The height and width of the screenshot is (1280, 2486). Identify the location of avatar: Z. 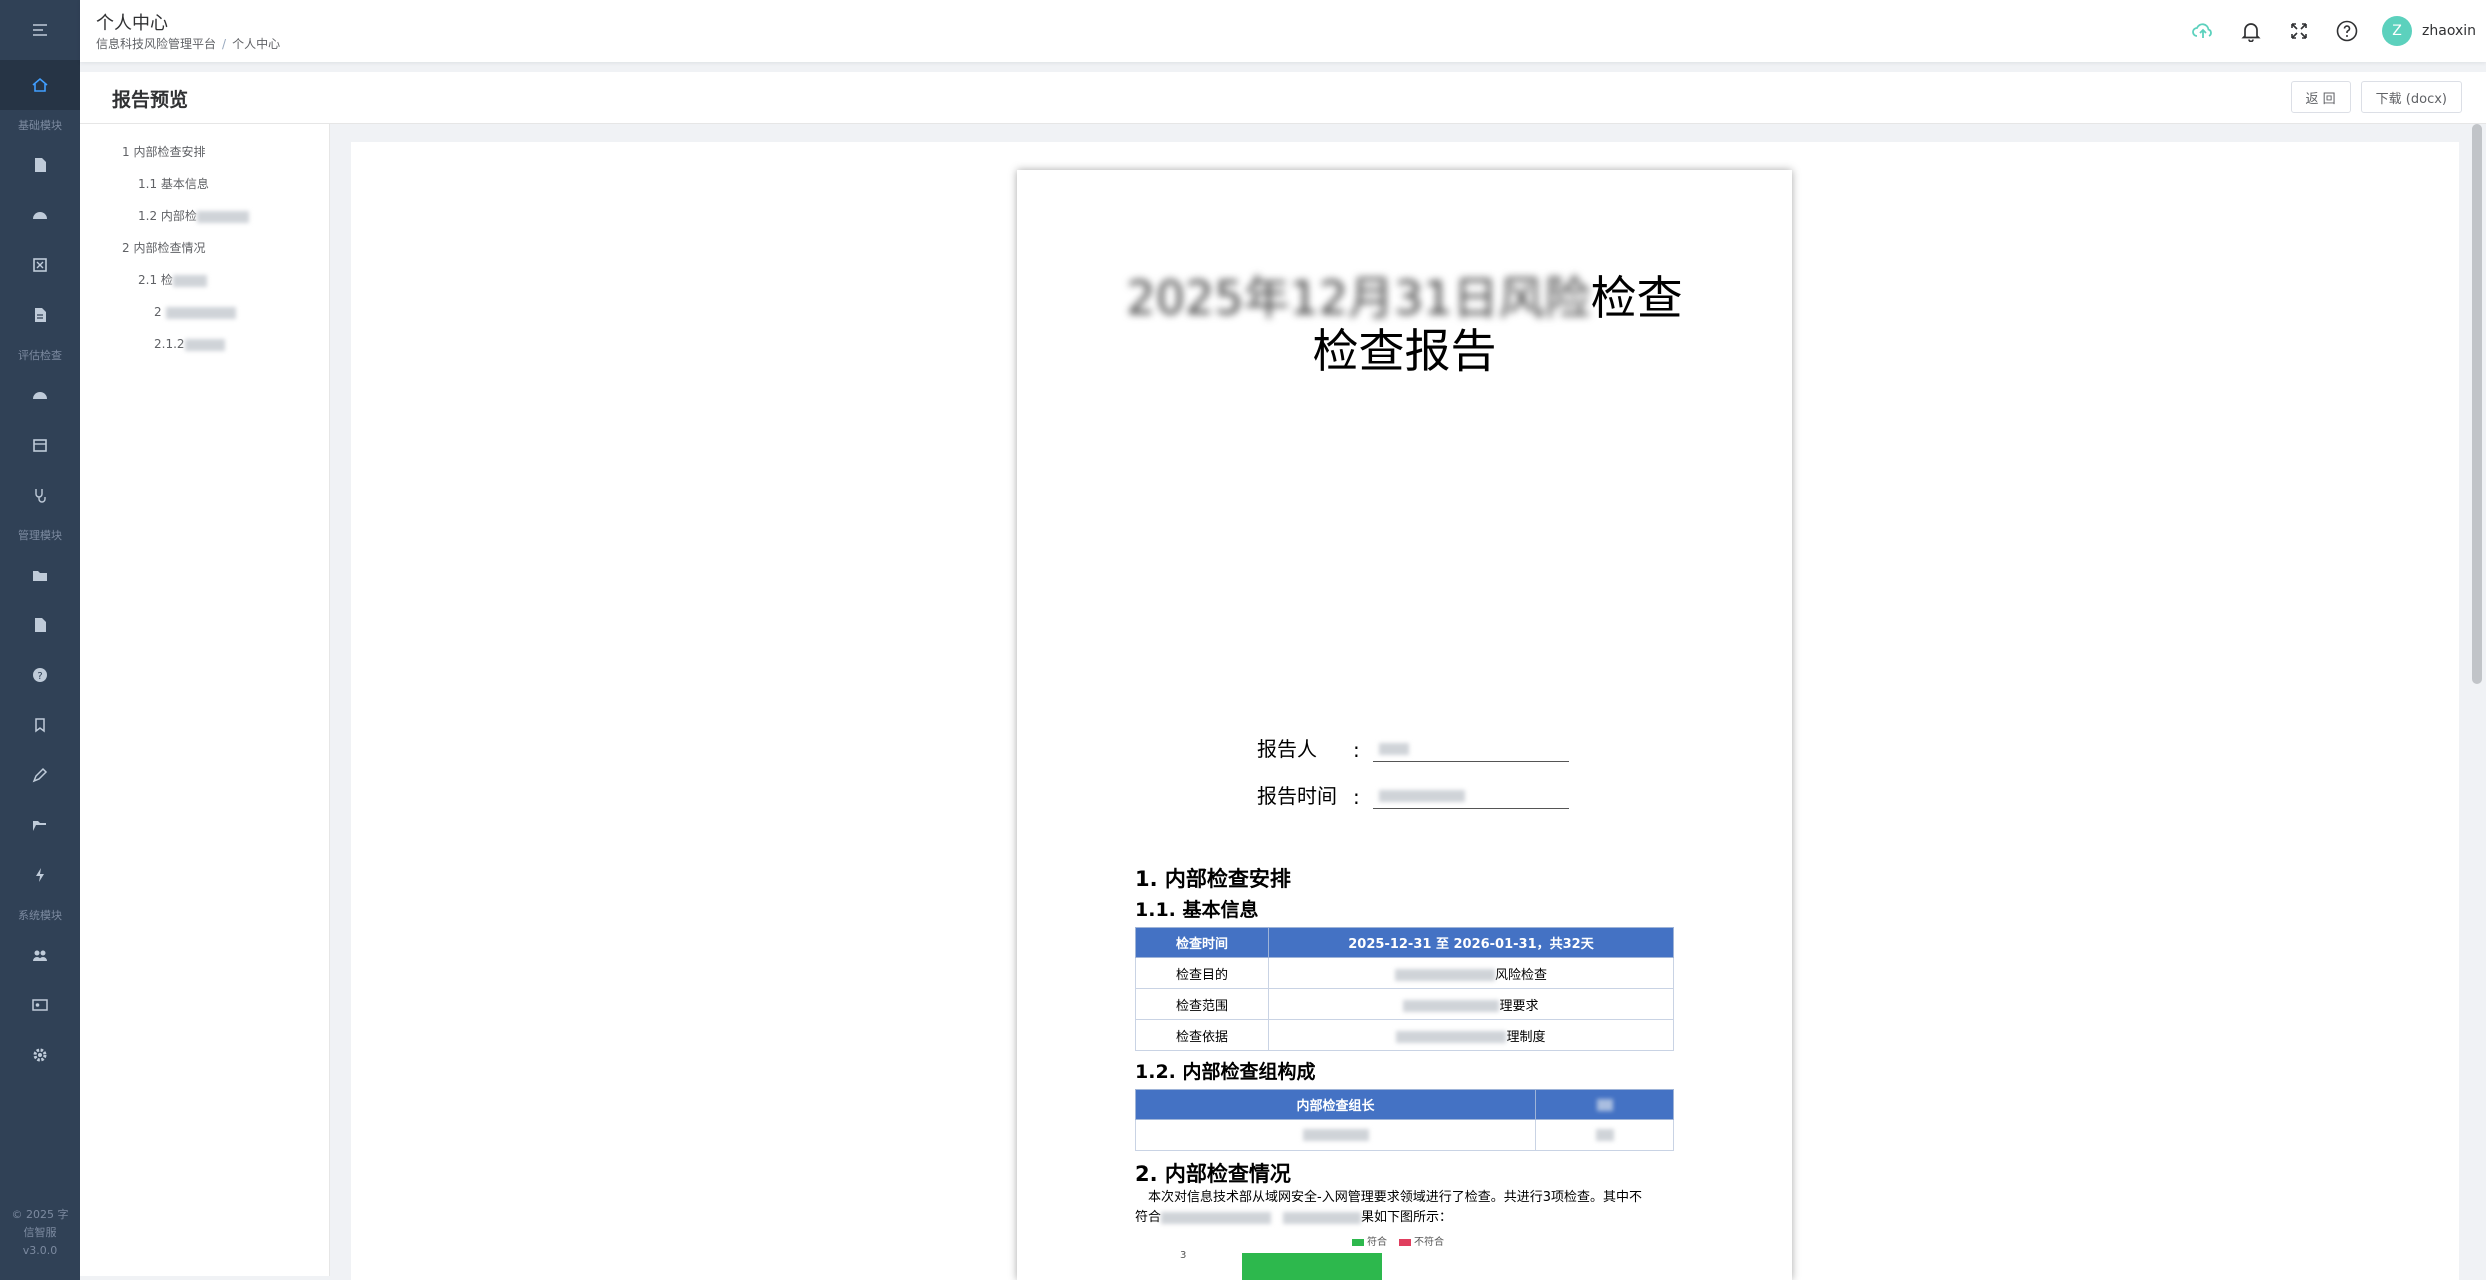
(2397, 31).